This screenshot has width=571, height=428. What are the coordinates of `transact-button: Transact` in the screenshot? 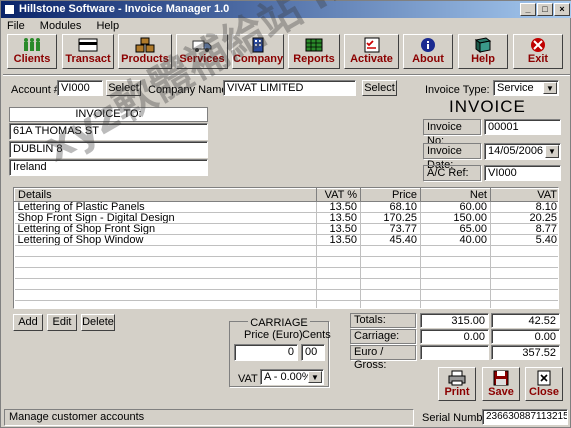 It's located at (88, 51).